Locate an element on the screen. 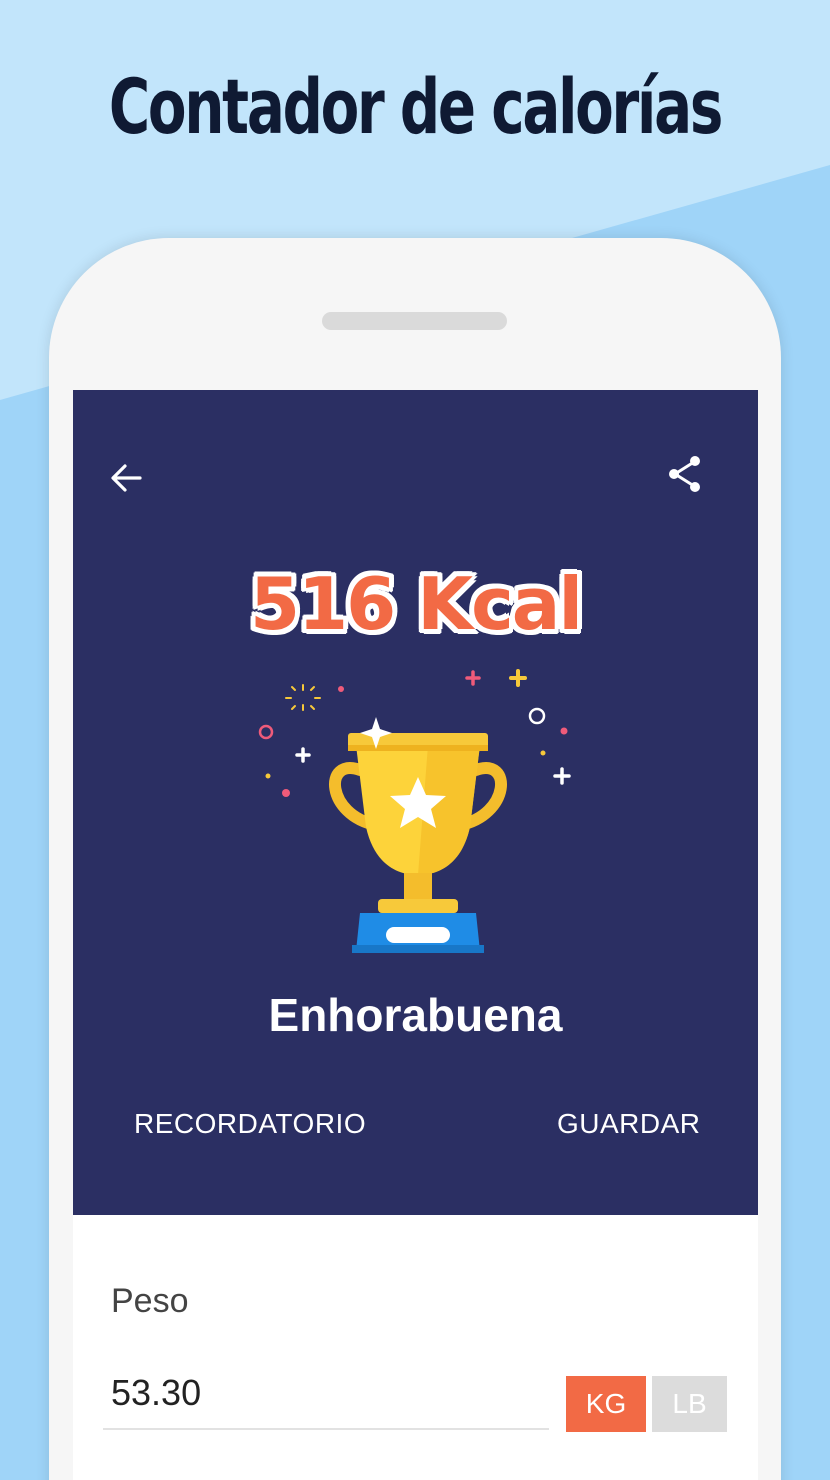 The width and height of the screenshot is (830, 1480). phone-speaker is located at coordinates (414, 321).